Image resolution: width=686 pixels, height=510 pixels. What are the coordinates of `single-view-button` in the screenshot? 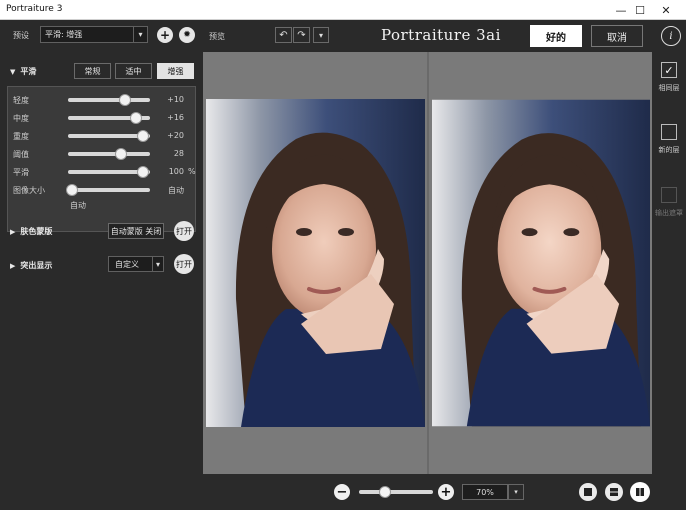 It's located at (588, 492).